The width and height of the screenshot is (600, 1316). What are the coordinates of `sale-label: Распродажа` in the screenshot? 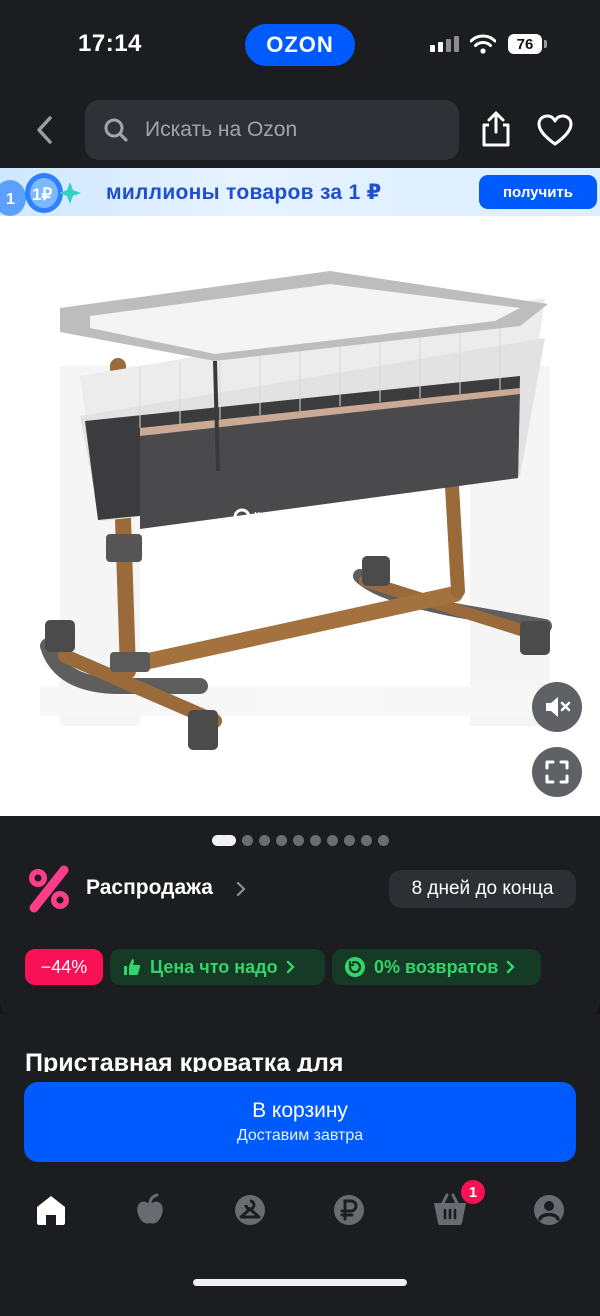 It's located at (149, 888).